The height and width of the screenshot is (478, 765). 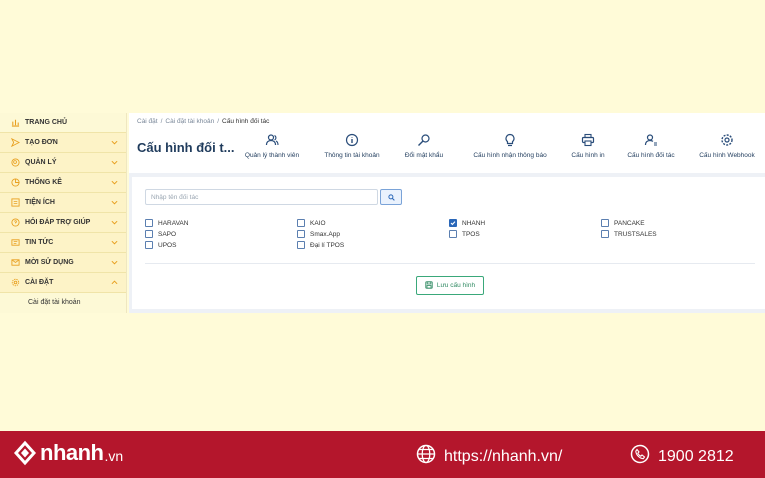 What do you see at coordinates (39, 242) in the screenshot?
I see `sidebar-item-label: TIN TỨC` at bounding box center [39, 242].